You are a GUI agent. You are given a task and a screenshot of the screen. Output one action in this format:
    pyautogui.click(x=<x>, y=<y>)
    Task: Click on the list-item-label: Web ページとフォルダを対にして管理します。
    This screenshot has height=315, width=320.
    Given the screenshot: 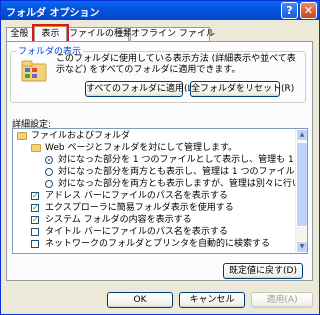 What is the action you would take?
    pyautogui.click(x=141, y=148)
    